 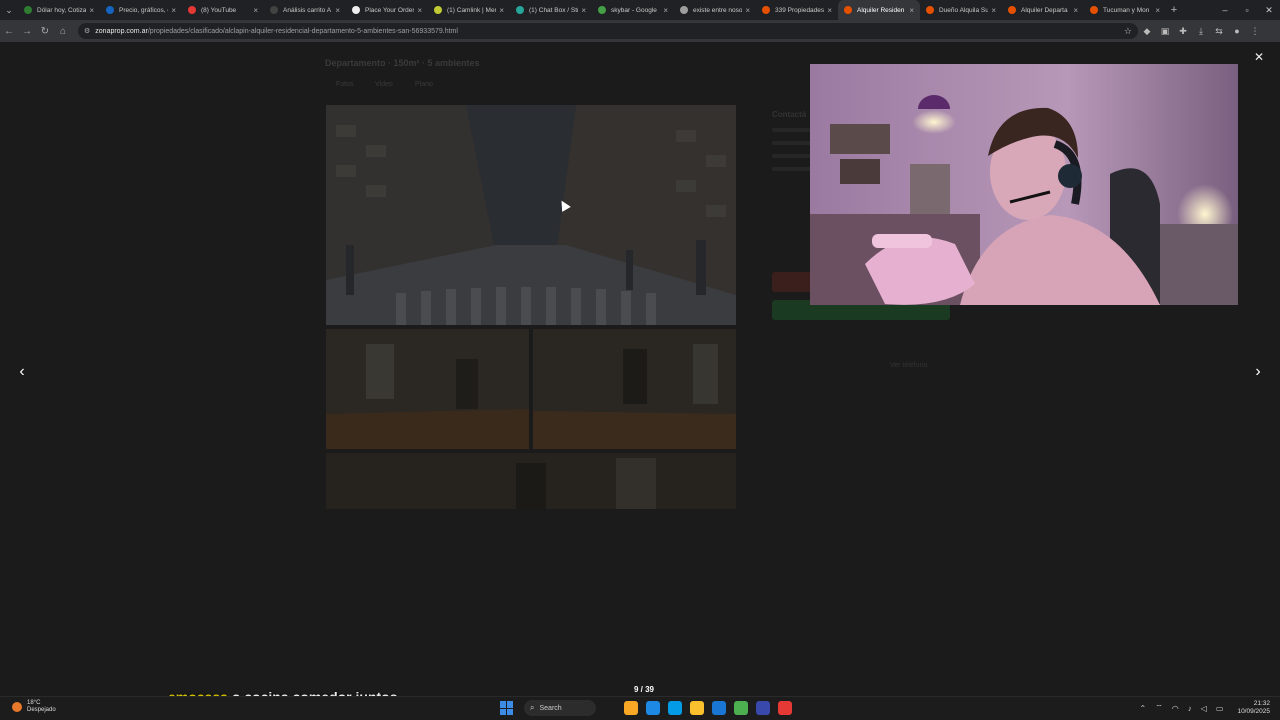 What do you see at coordinates (87, 31) in the screenshot?
I see `site-info-icon: ⚙` at bounding box center [87, 31].